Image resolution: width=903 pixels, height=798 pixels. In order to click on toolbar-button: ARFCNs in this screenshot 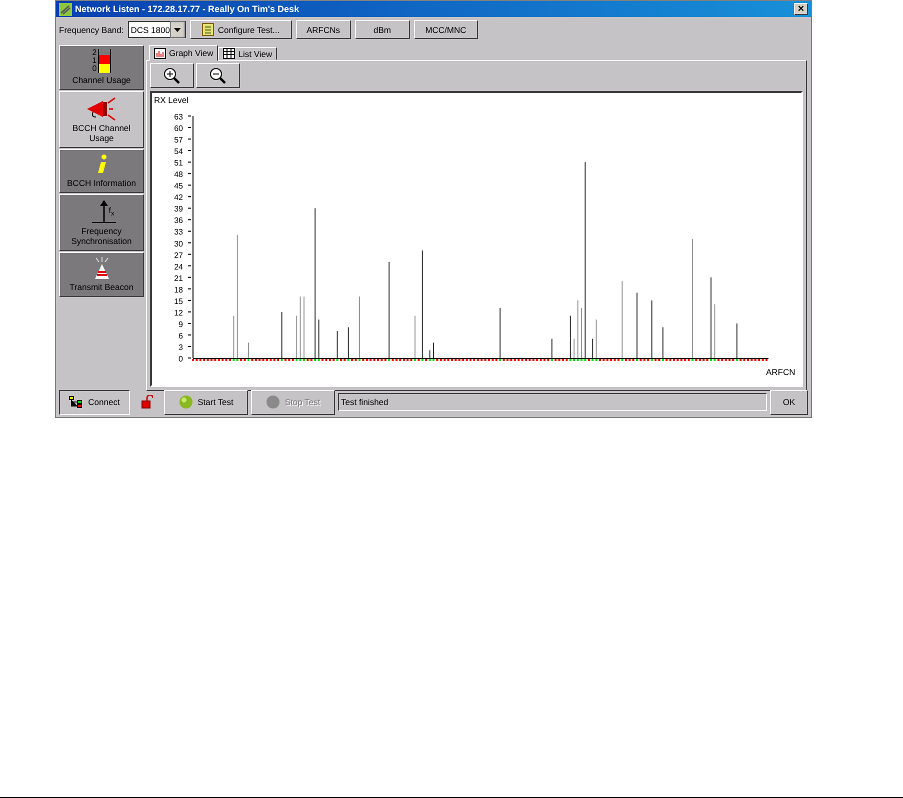, I will do `click(323, 29)`.